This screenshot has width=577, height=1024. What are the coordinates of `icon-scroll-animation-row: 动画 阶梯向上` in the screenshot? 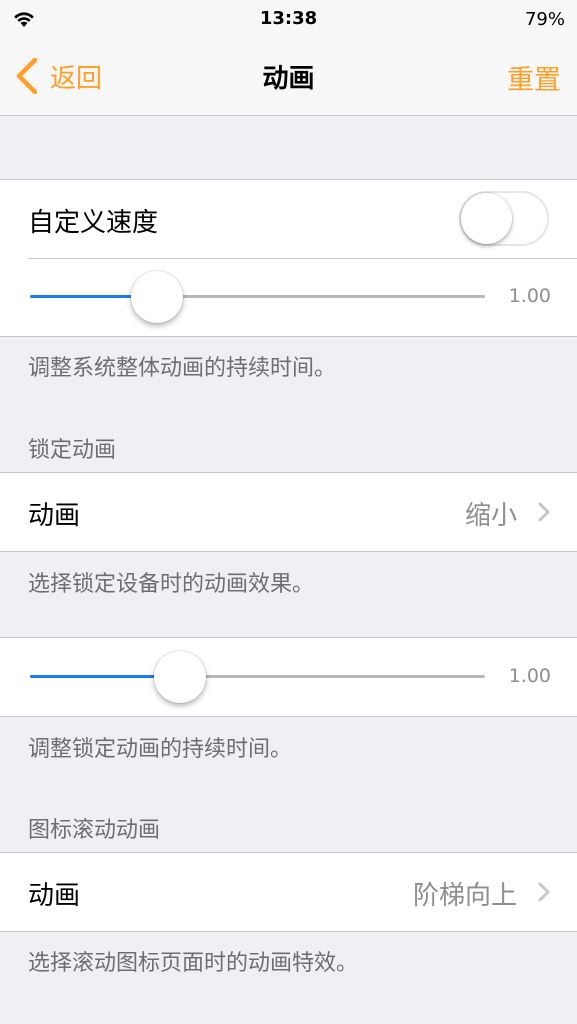 It's located at (288, 892).